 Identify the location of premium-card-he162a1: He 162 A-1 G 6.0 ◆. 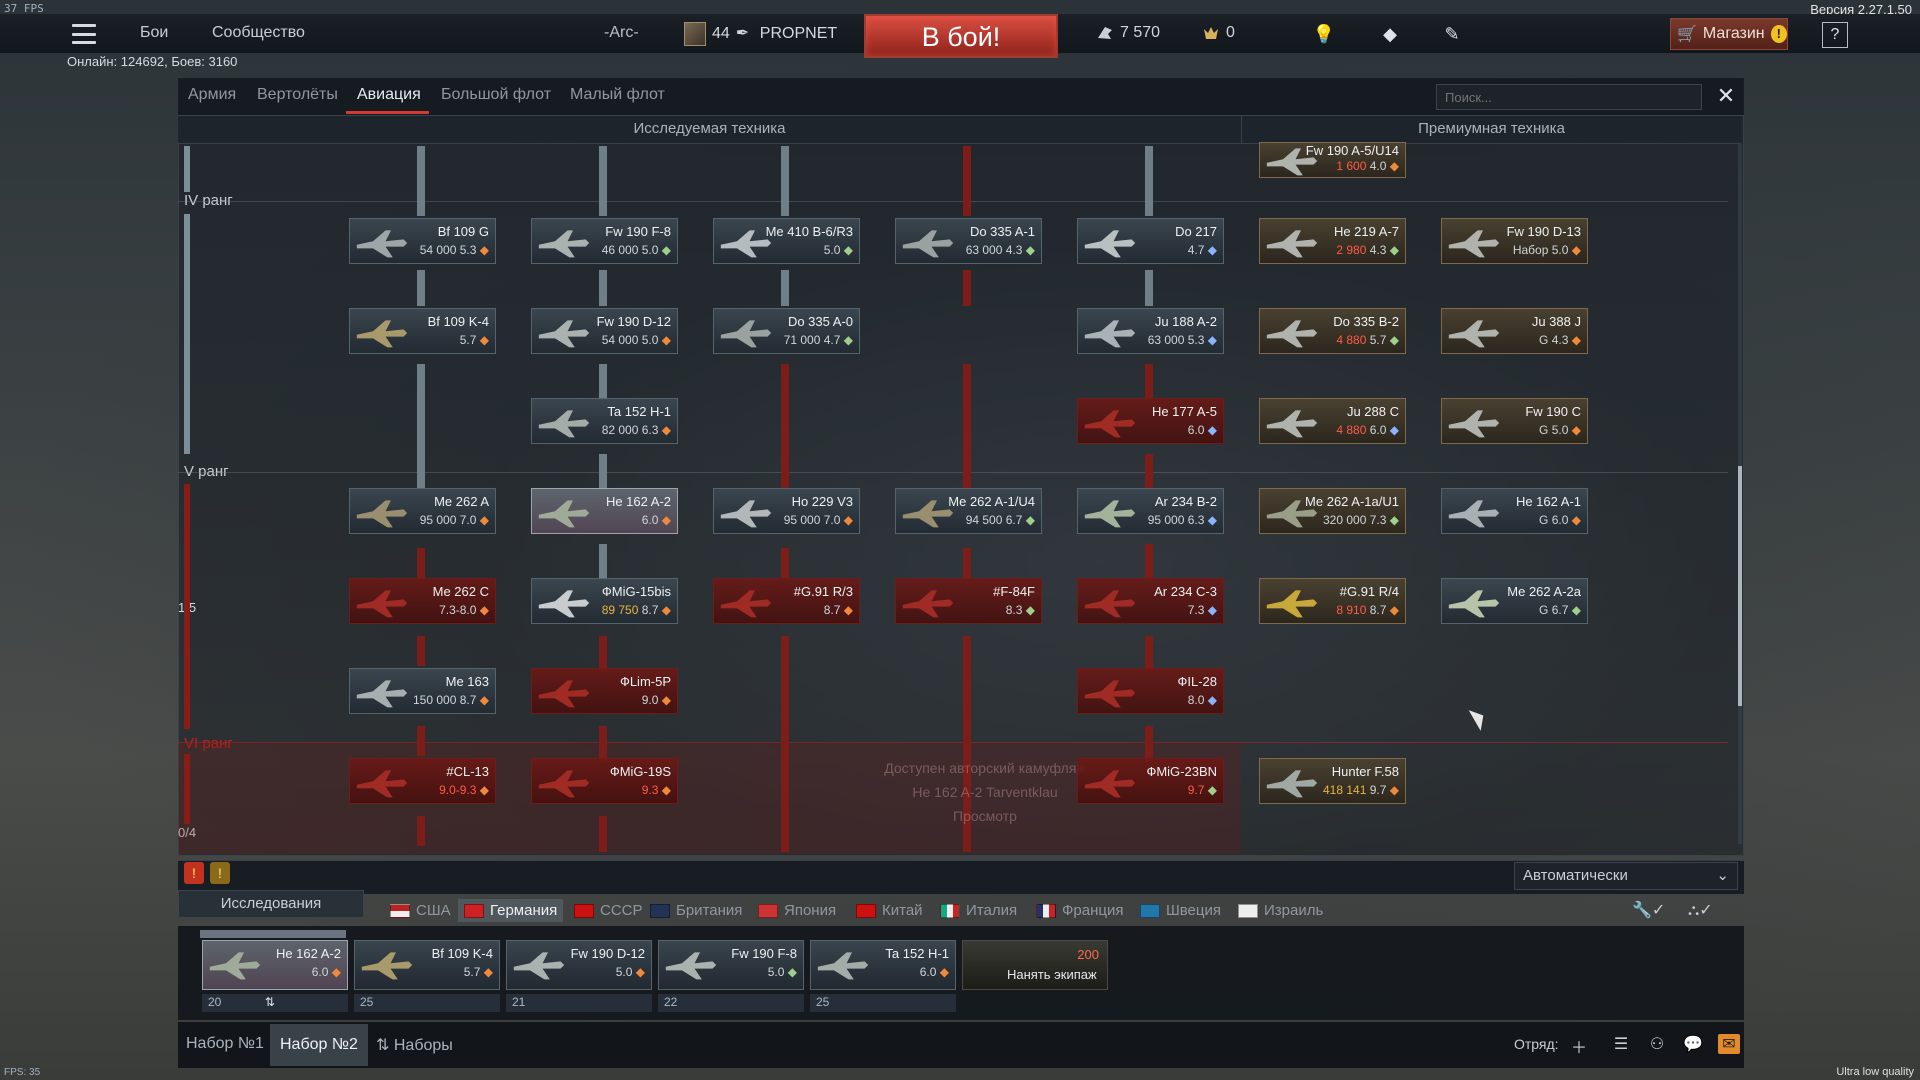
(1514, 511).